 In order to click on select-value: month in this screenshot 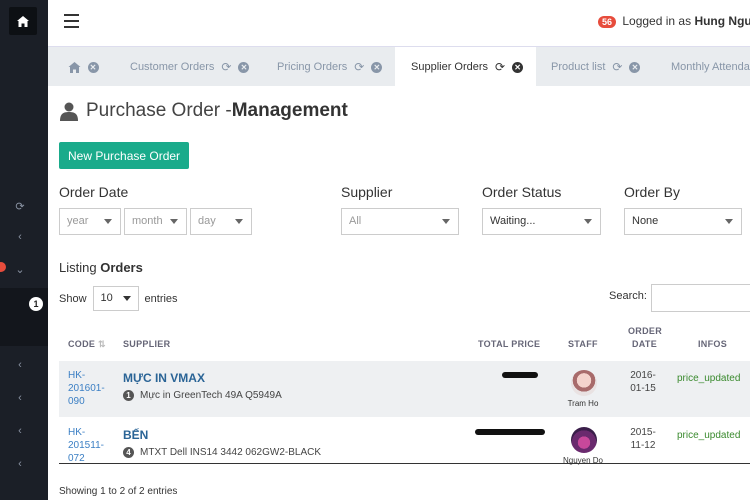, I will do `click(147, 221)`.